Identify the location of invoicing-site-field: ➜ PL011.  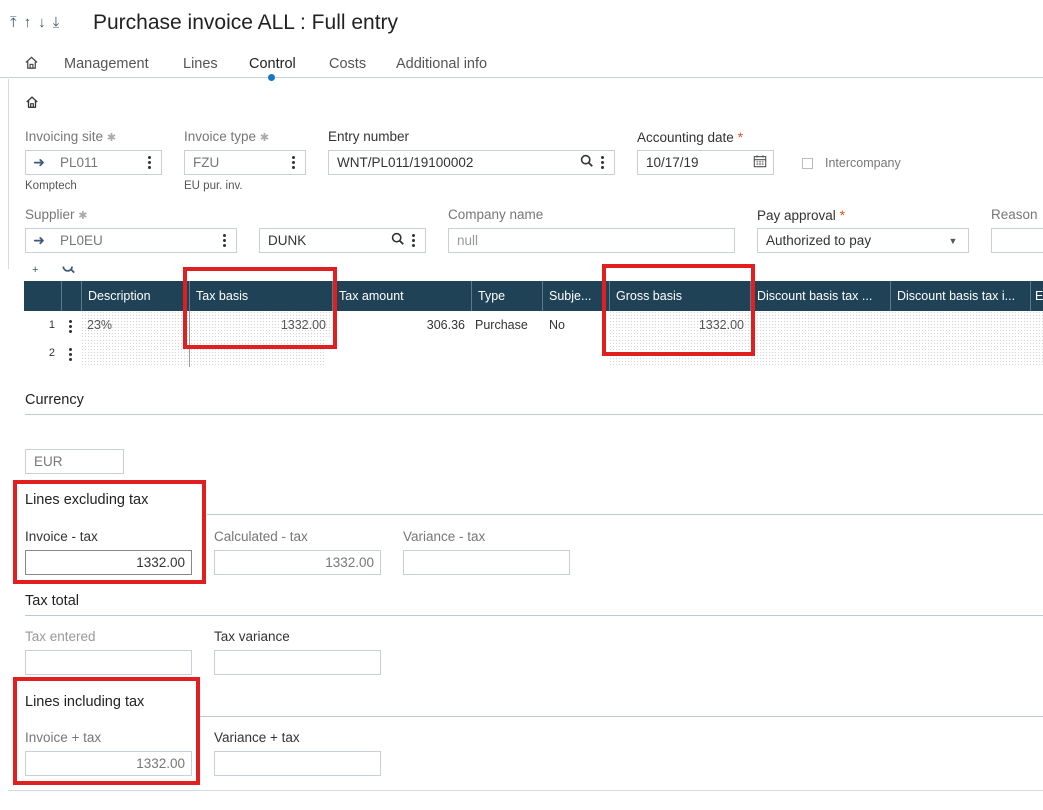
(93, 162).